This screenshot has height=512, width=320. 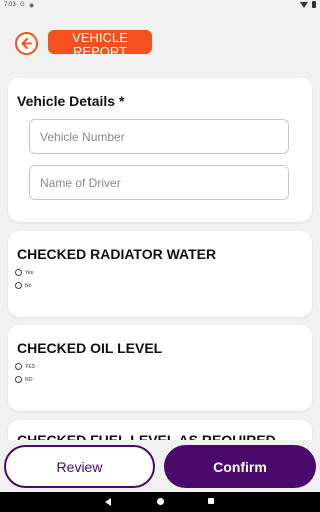 I want to click on radio-label: Yes, so click(x=29, y=272).